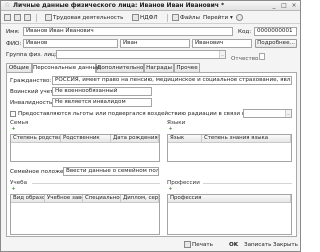 This screenshot has width=320, height=252. I want to click on toolbar-ndfl-label: НДФЛ, so click(149, 18).